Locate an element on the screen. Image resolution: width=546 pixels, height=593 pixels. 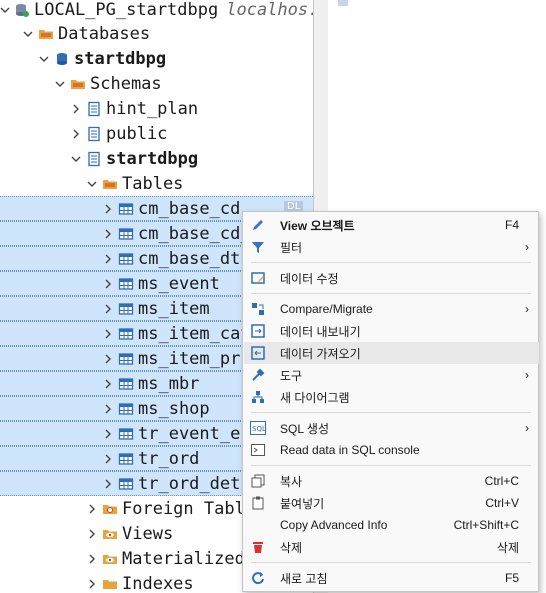
import-icon is located at coordinates (258, 353).